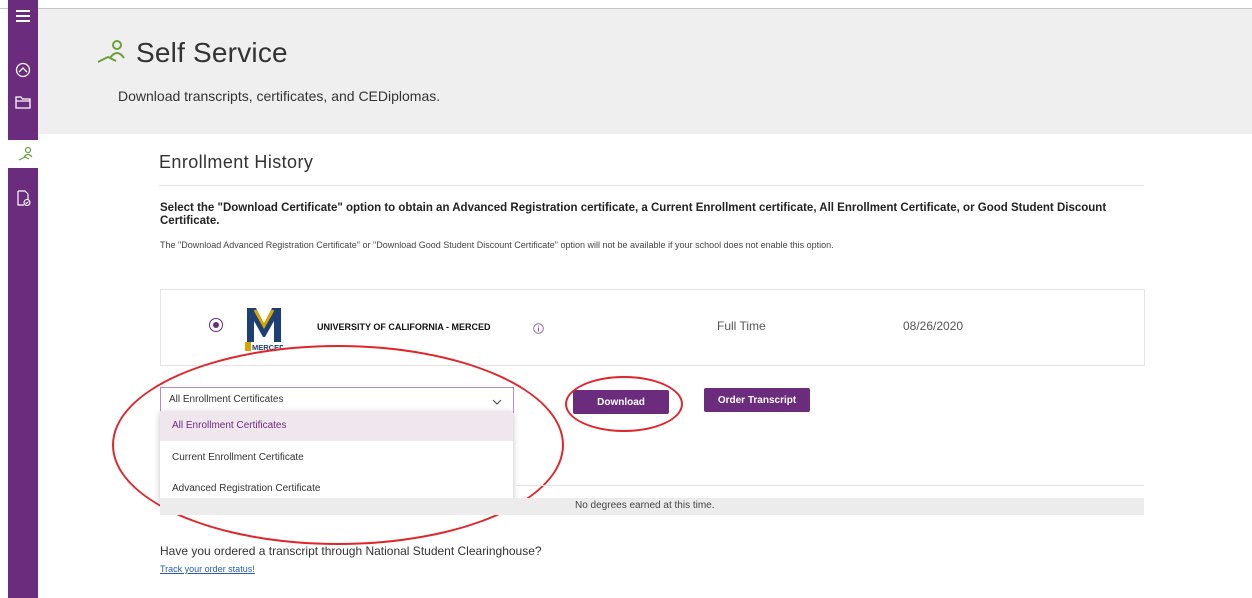 This screenshot has height=598, width=1252. What do you see at coordinates (23, 16) in the screenshot?
I see `menu-icon` at bounding box center [23, 16].